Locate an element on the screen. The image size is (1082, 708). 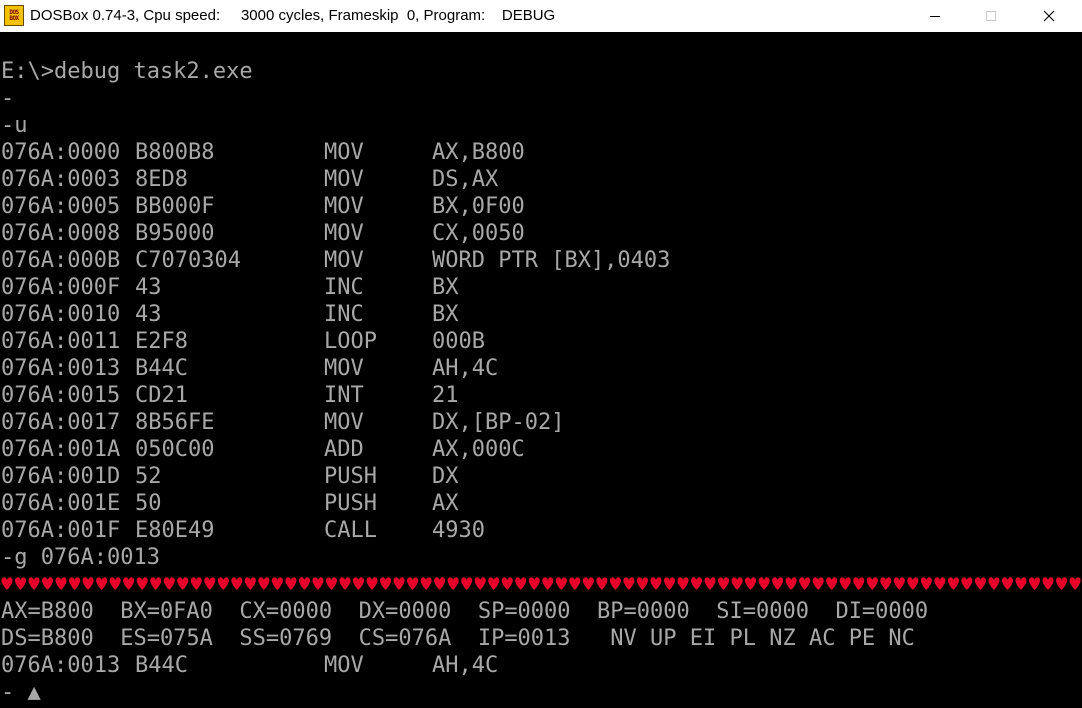
disassembly-bytes: 050C00 is located at coordinates (175, 449).